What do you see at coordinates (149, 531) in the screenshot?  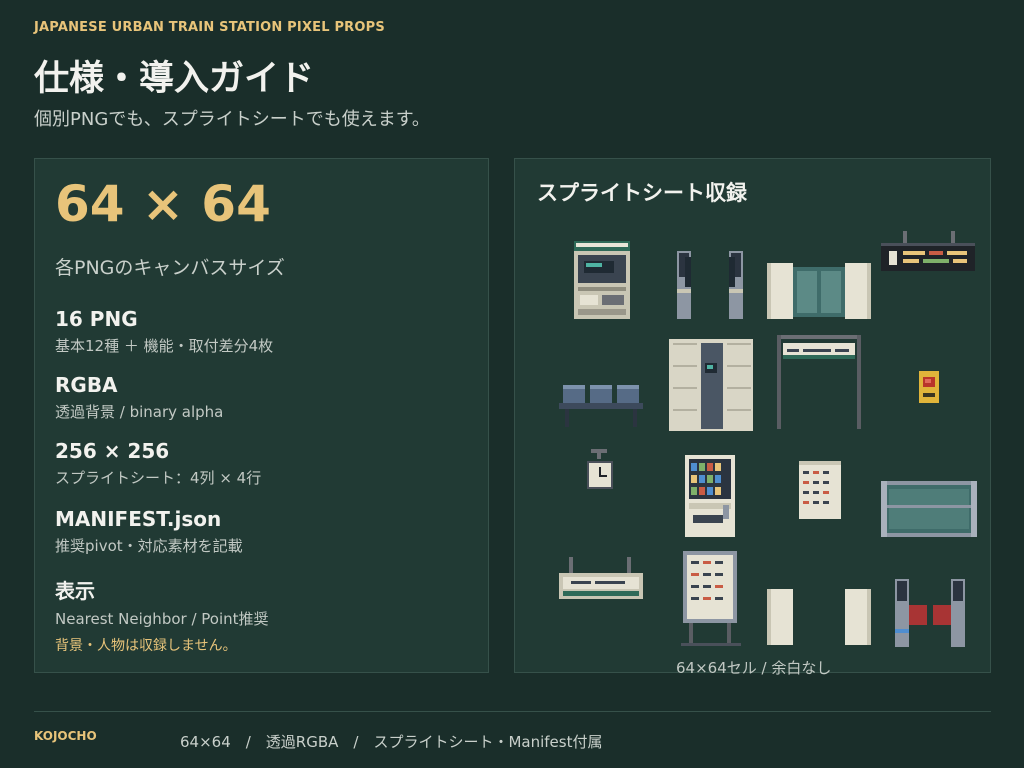 I see `spec-item-manifest: MANIFEST.json 推奨pivot・対応素材を記載` at bounding box center [149, 531].